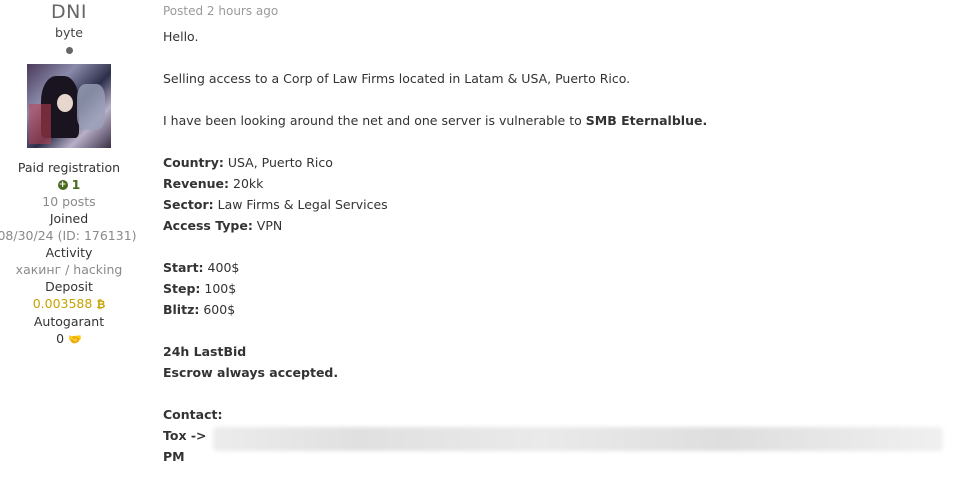 This screenshot has height=492, width=969. Describe the element at coordinates (69, 321) in the screenshot. I see `autogarant-label: Autogarant` at that location.